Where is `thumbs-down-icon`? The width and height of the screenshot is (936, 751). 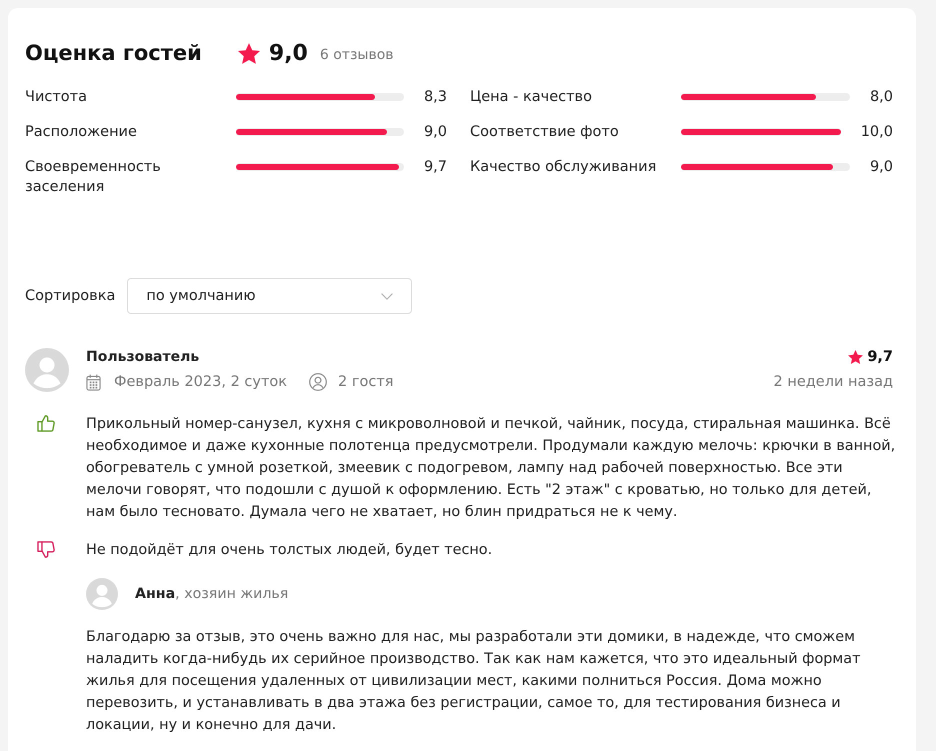
thumbs-down-icon is located at coordinates (46, 549).